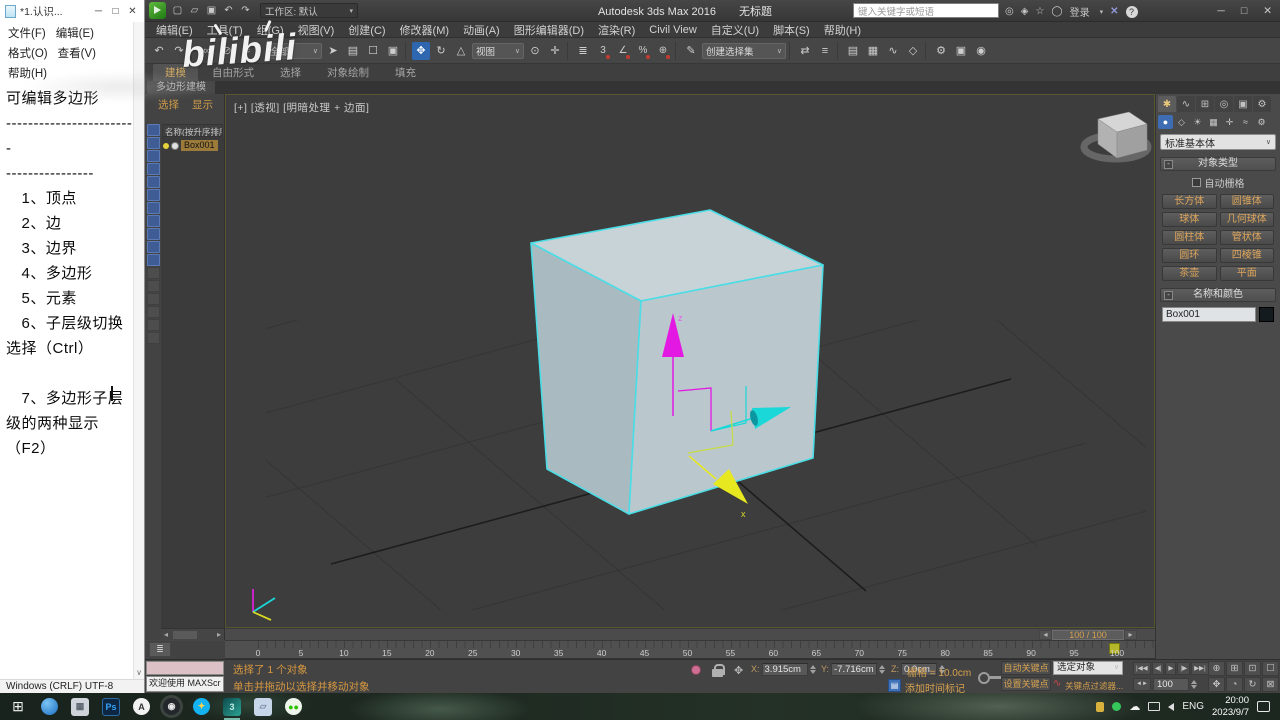 The height and width of the screenshot is (720, 1280). What do you see at coordinates (691, 51) in the screenshot?
I see `edit-named-sets-icon: ✎` at bounding box center [691, 51].